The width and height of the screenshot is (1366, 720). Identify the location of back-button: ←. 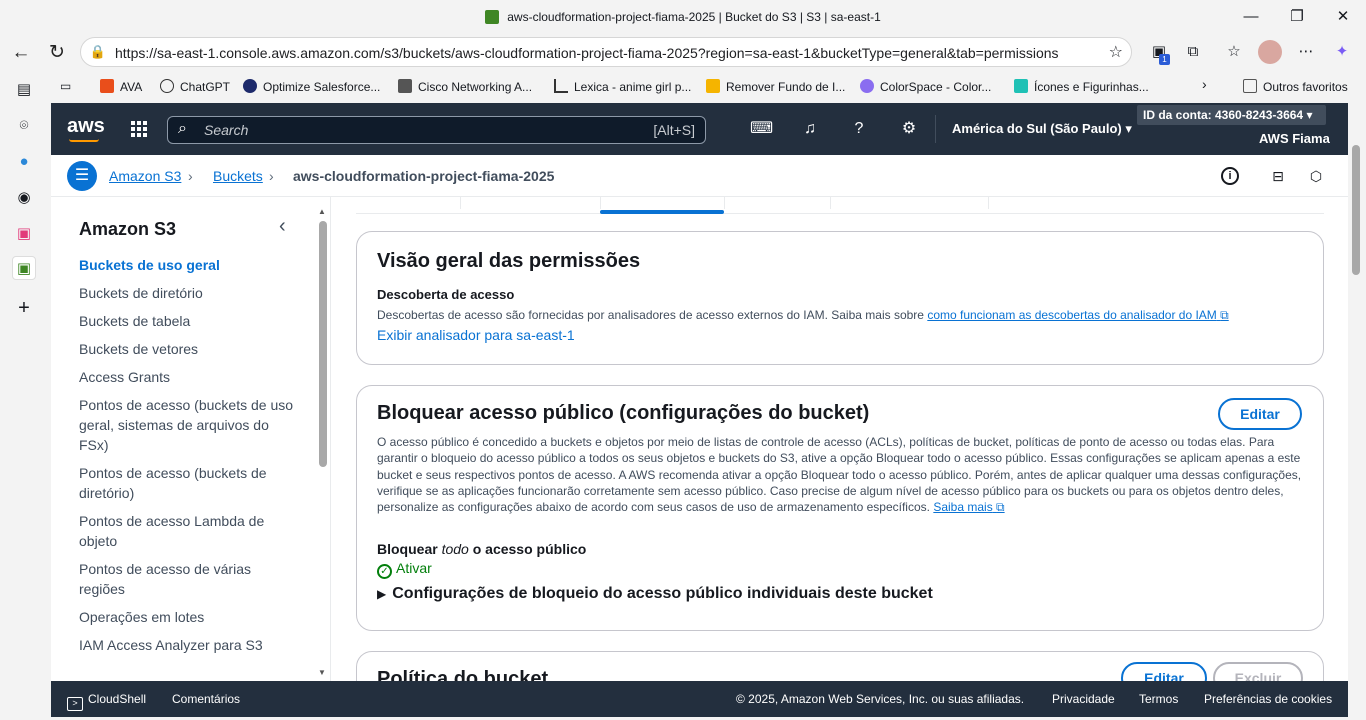
(21, 53).